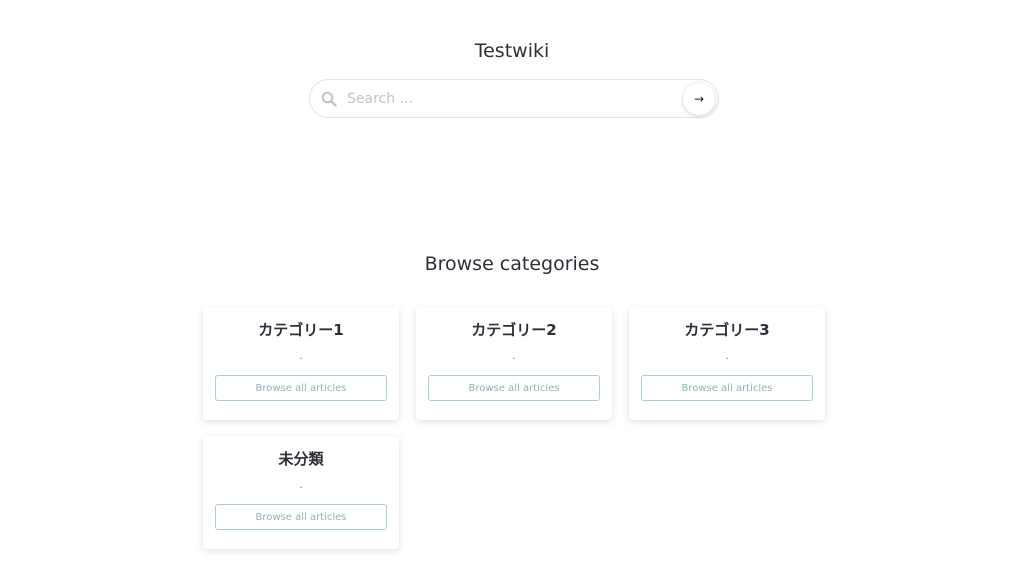 This screenshot has height=576, width=1024. What do you see at coordinates (514, 330) in the screenshot?
I see `category-name: カテゴリー2` at bounding box center [514, 330].